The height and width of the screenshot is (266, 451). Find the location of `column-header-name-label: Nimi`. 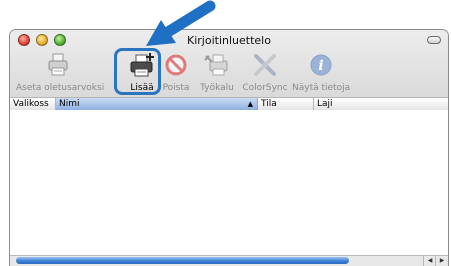

column-header-name-label: Nimi is located at coordinates (69, 104).